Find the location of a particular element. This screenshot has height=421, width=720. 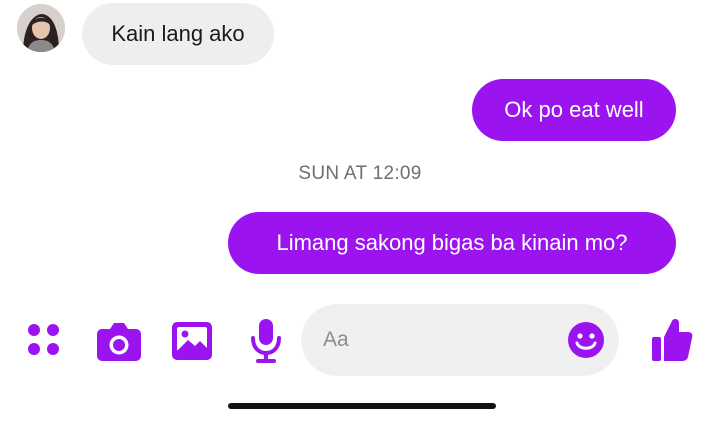

emoji-icon is located at coordinates (586, 340).